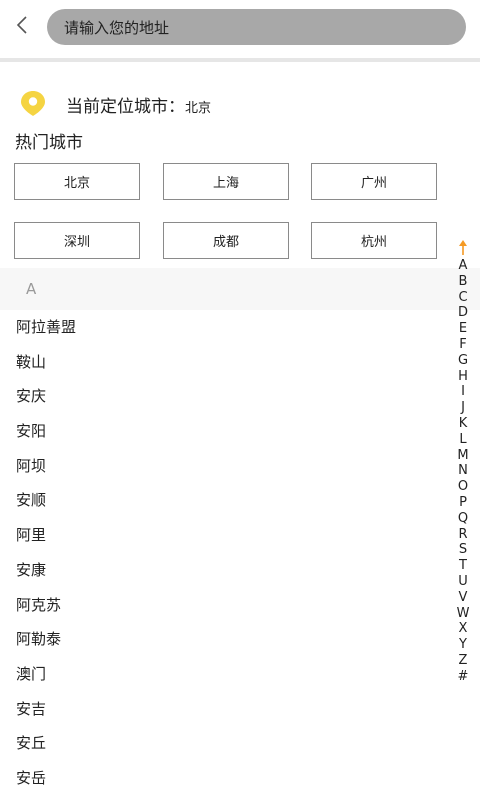 The height and width of the screenshot is (800, 480). What do you see at coordinates (226, 743) in the screenshot?
I see `city-list-item: 安丘` at bounding box center [226, 743].